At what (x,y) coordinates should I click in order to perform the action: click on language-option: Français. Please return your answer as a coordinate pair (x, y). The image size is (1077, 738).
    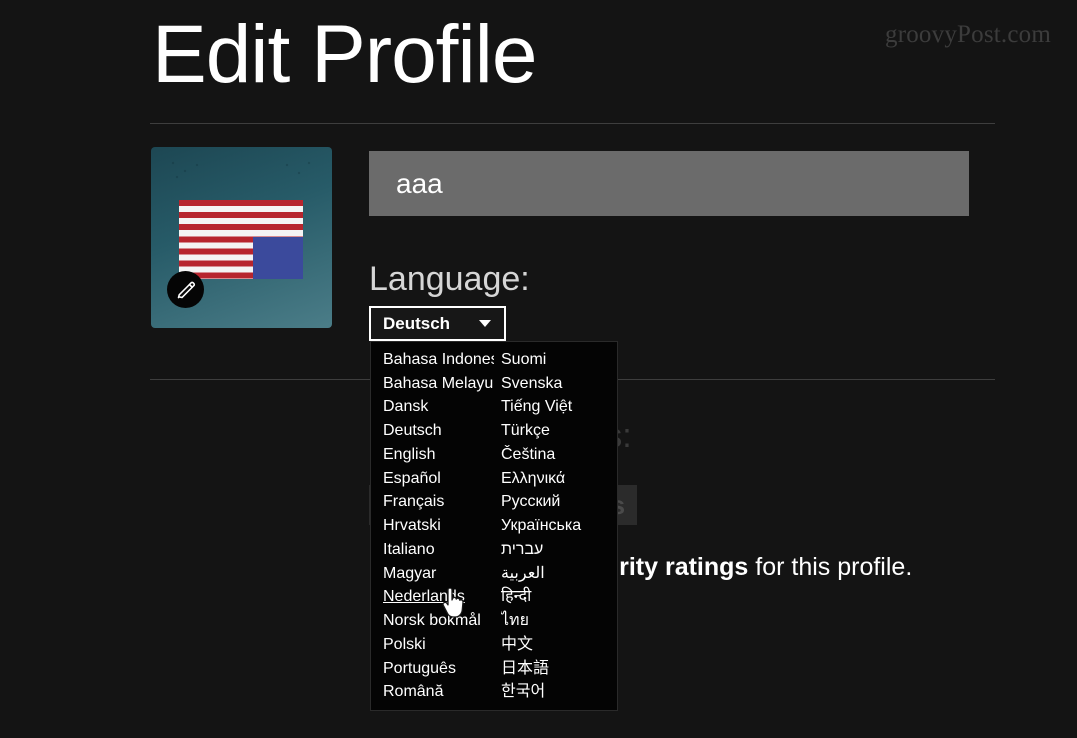
    Looking at the image, I should click on (438, 502).